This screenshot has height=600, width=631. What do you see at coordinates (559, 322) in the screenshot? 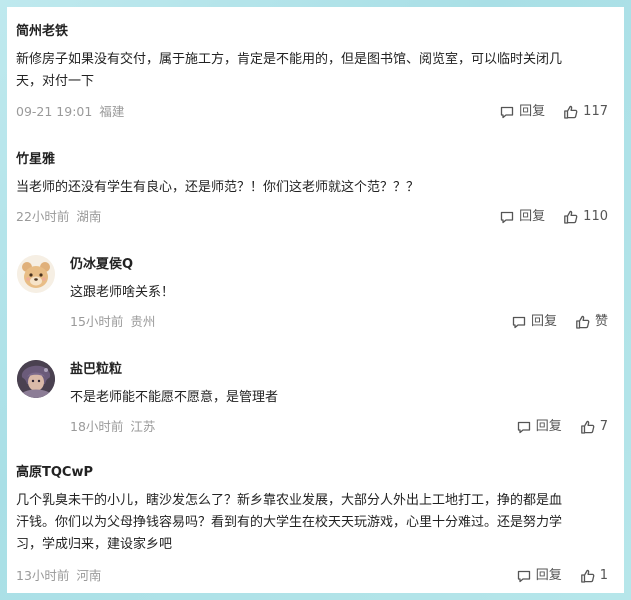
I see `comment-actions: 回复 赞` at bounding box center [559, 322].